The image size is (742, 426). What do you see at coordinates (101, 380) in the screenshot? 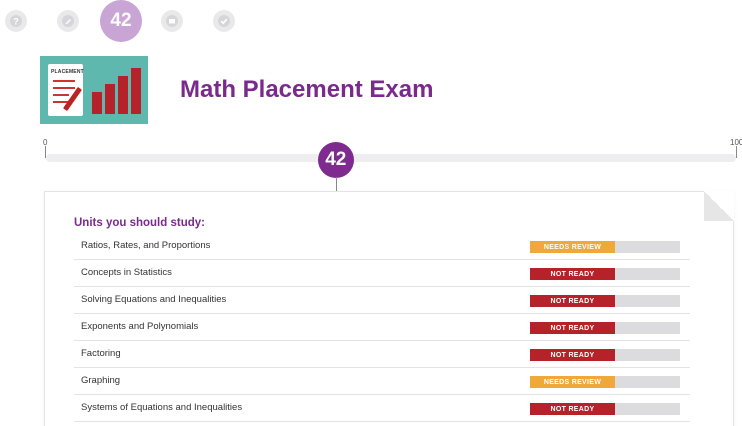
I see `unit-name: Graphing` at bounding box center [101, 380].